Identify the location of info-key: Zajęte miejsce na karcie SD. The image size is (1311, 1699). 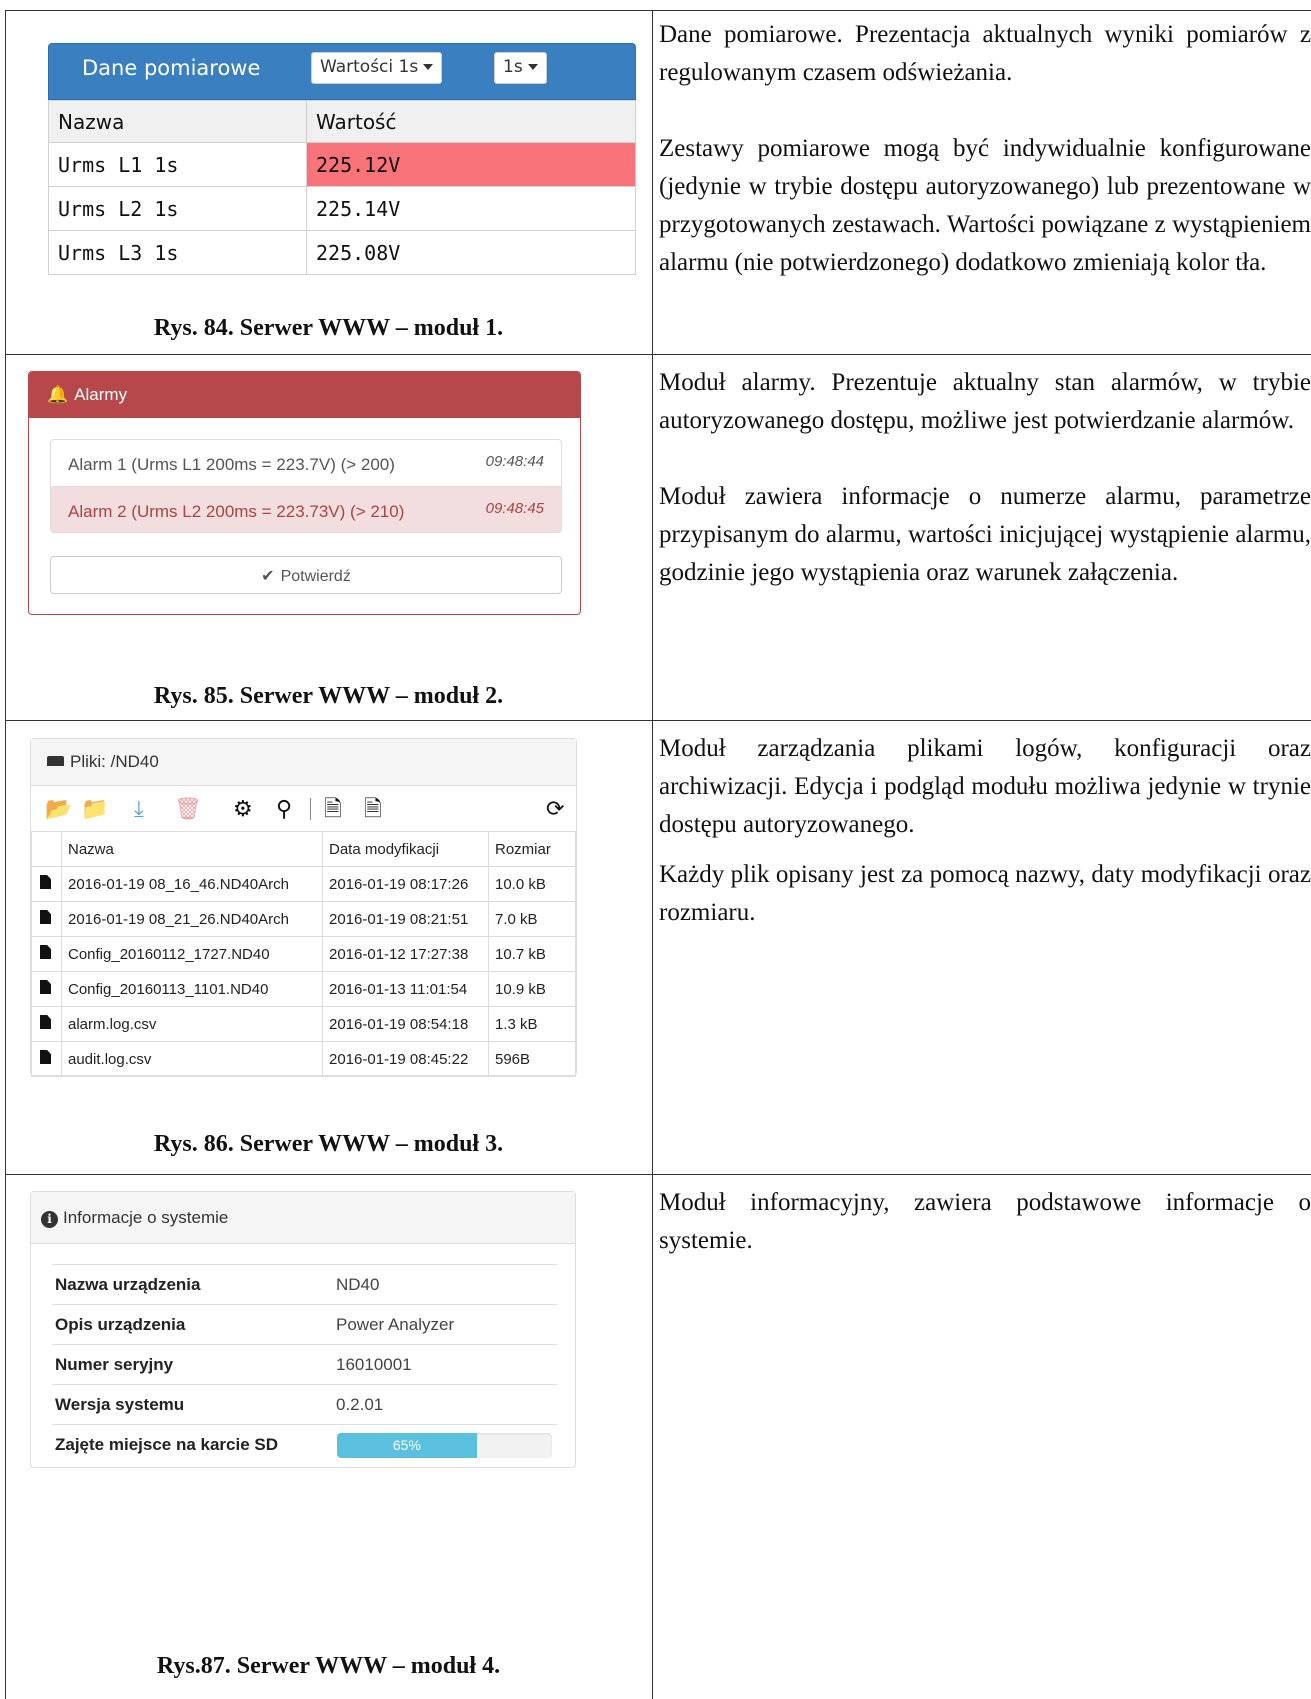
(167, 1444).